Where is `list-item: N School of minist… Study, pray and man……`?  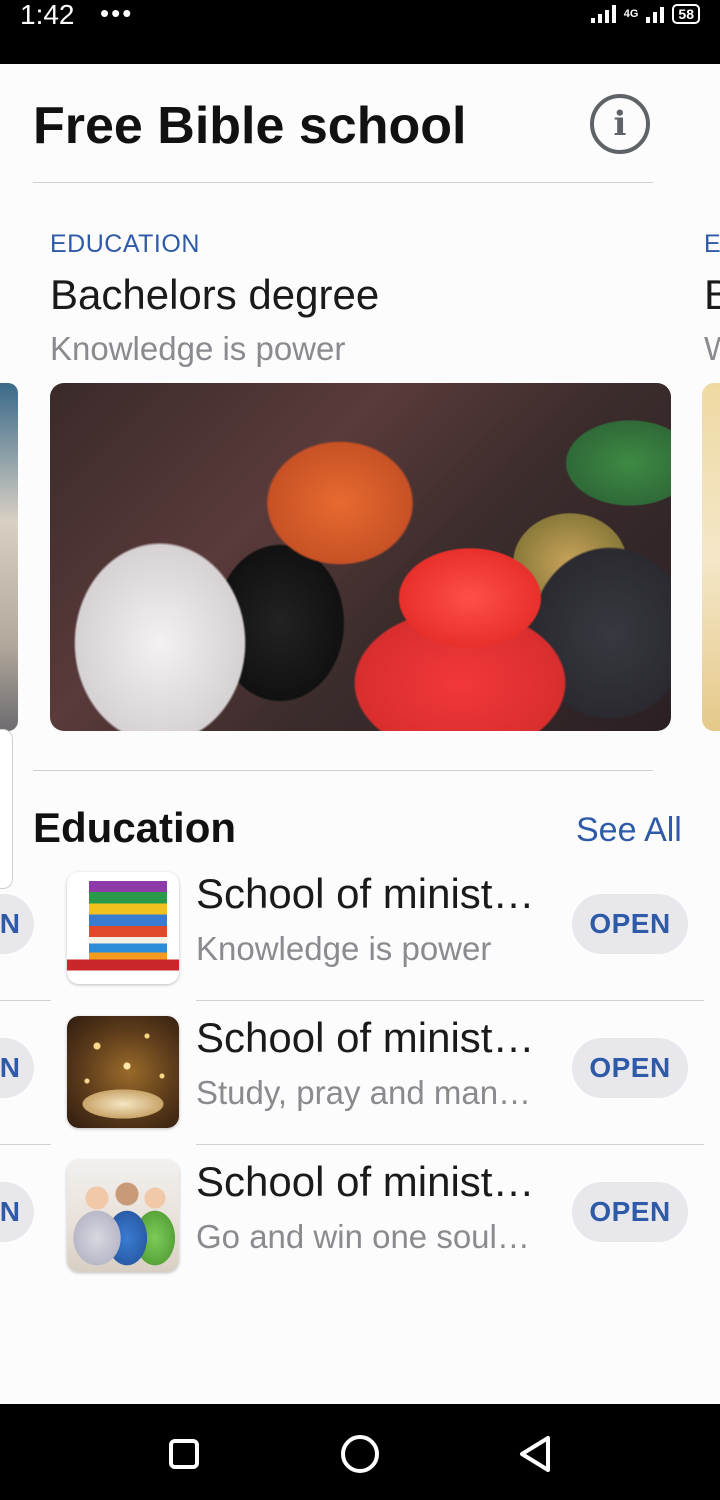 list-item: N School of minist… Study, pray and man…… is located at coordinates (360, 1080).